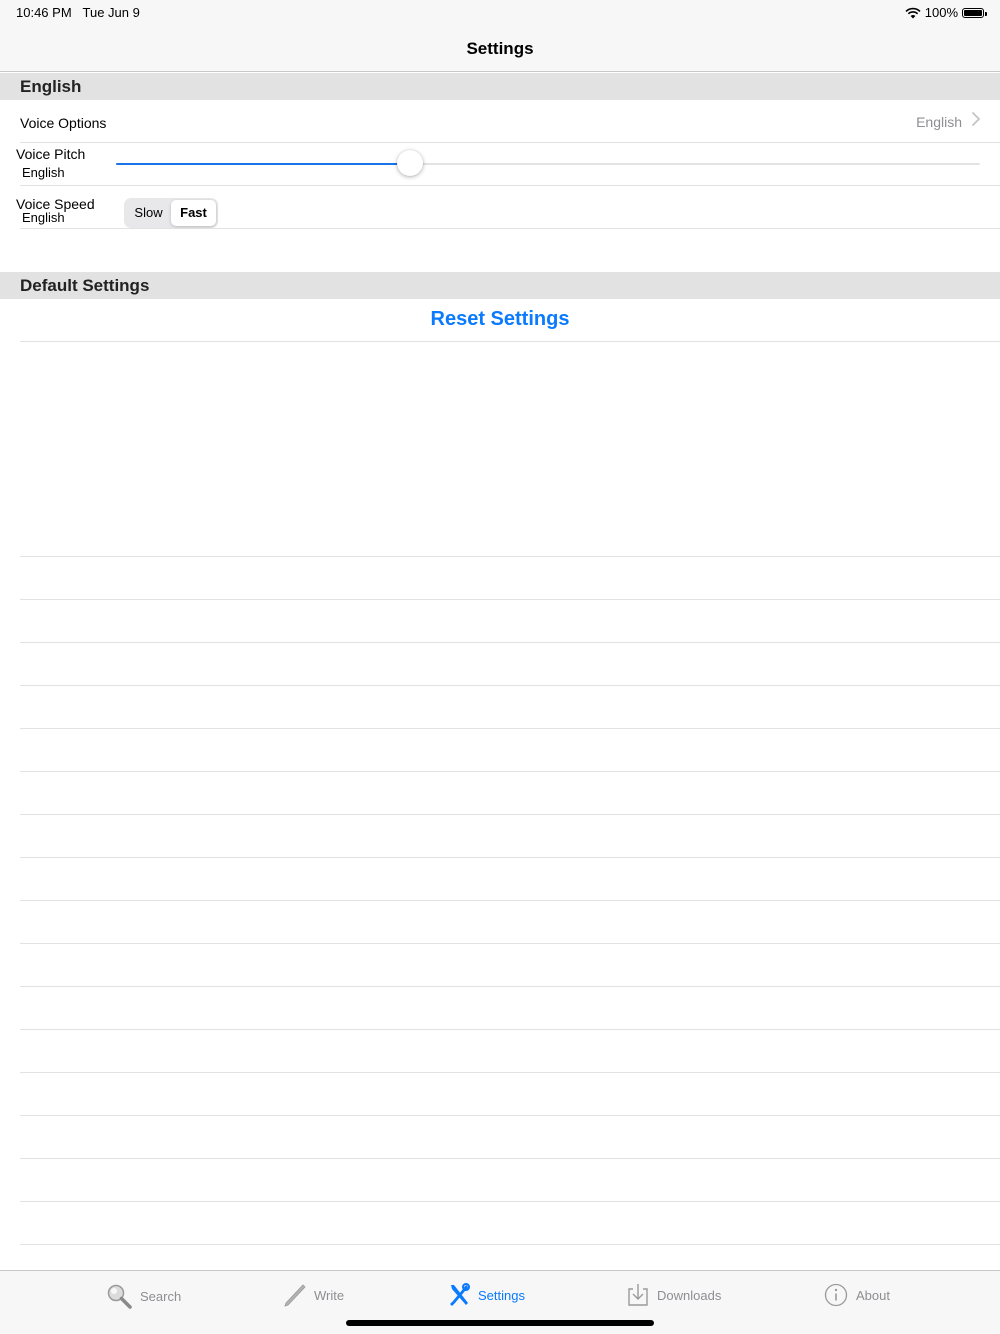 The height and width of the screenshot is (1334, 1000). I want to click on reset-settings-button: Reset Settings, so click(500, 319).